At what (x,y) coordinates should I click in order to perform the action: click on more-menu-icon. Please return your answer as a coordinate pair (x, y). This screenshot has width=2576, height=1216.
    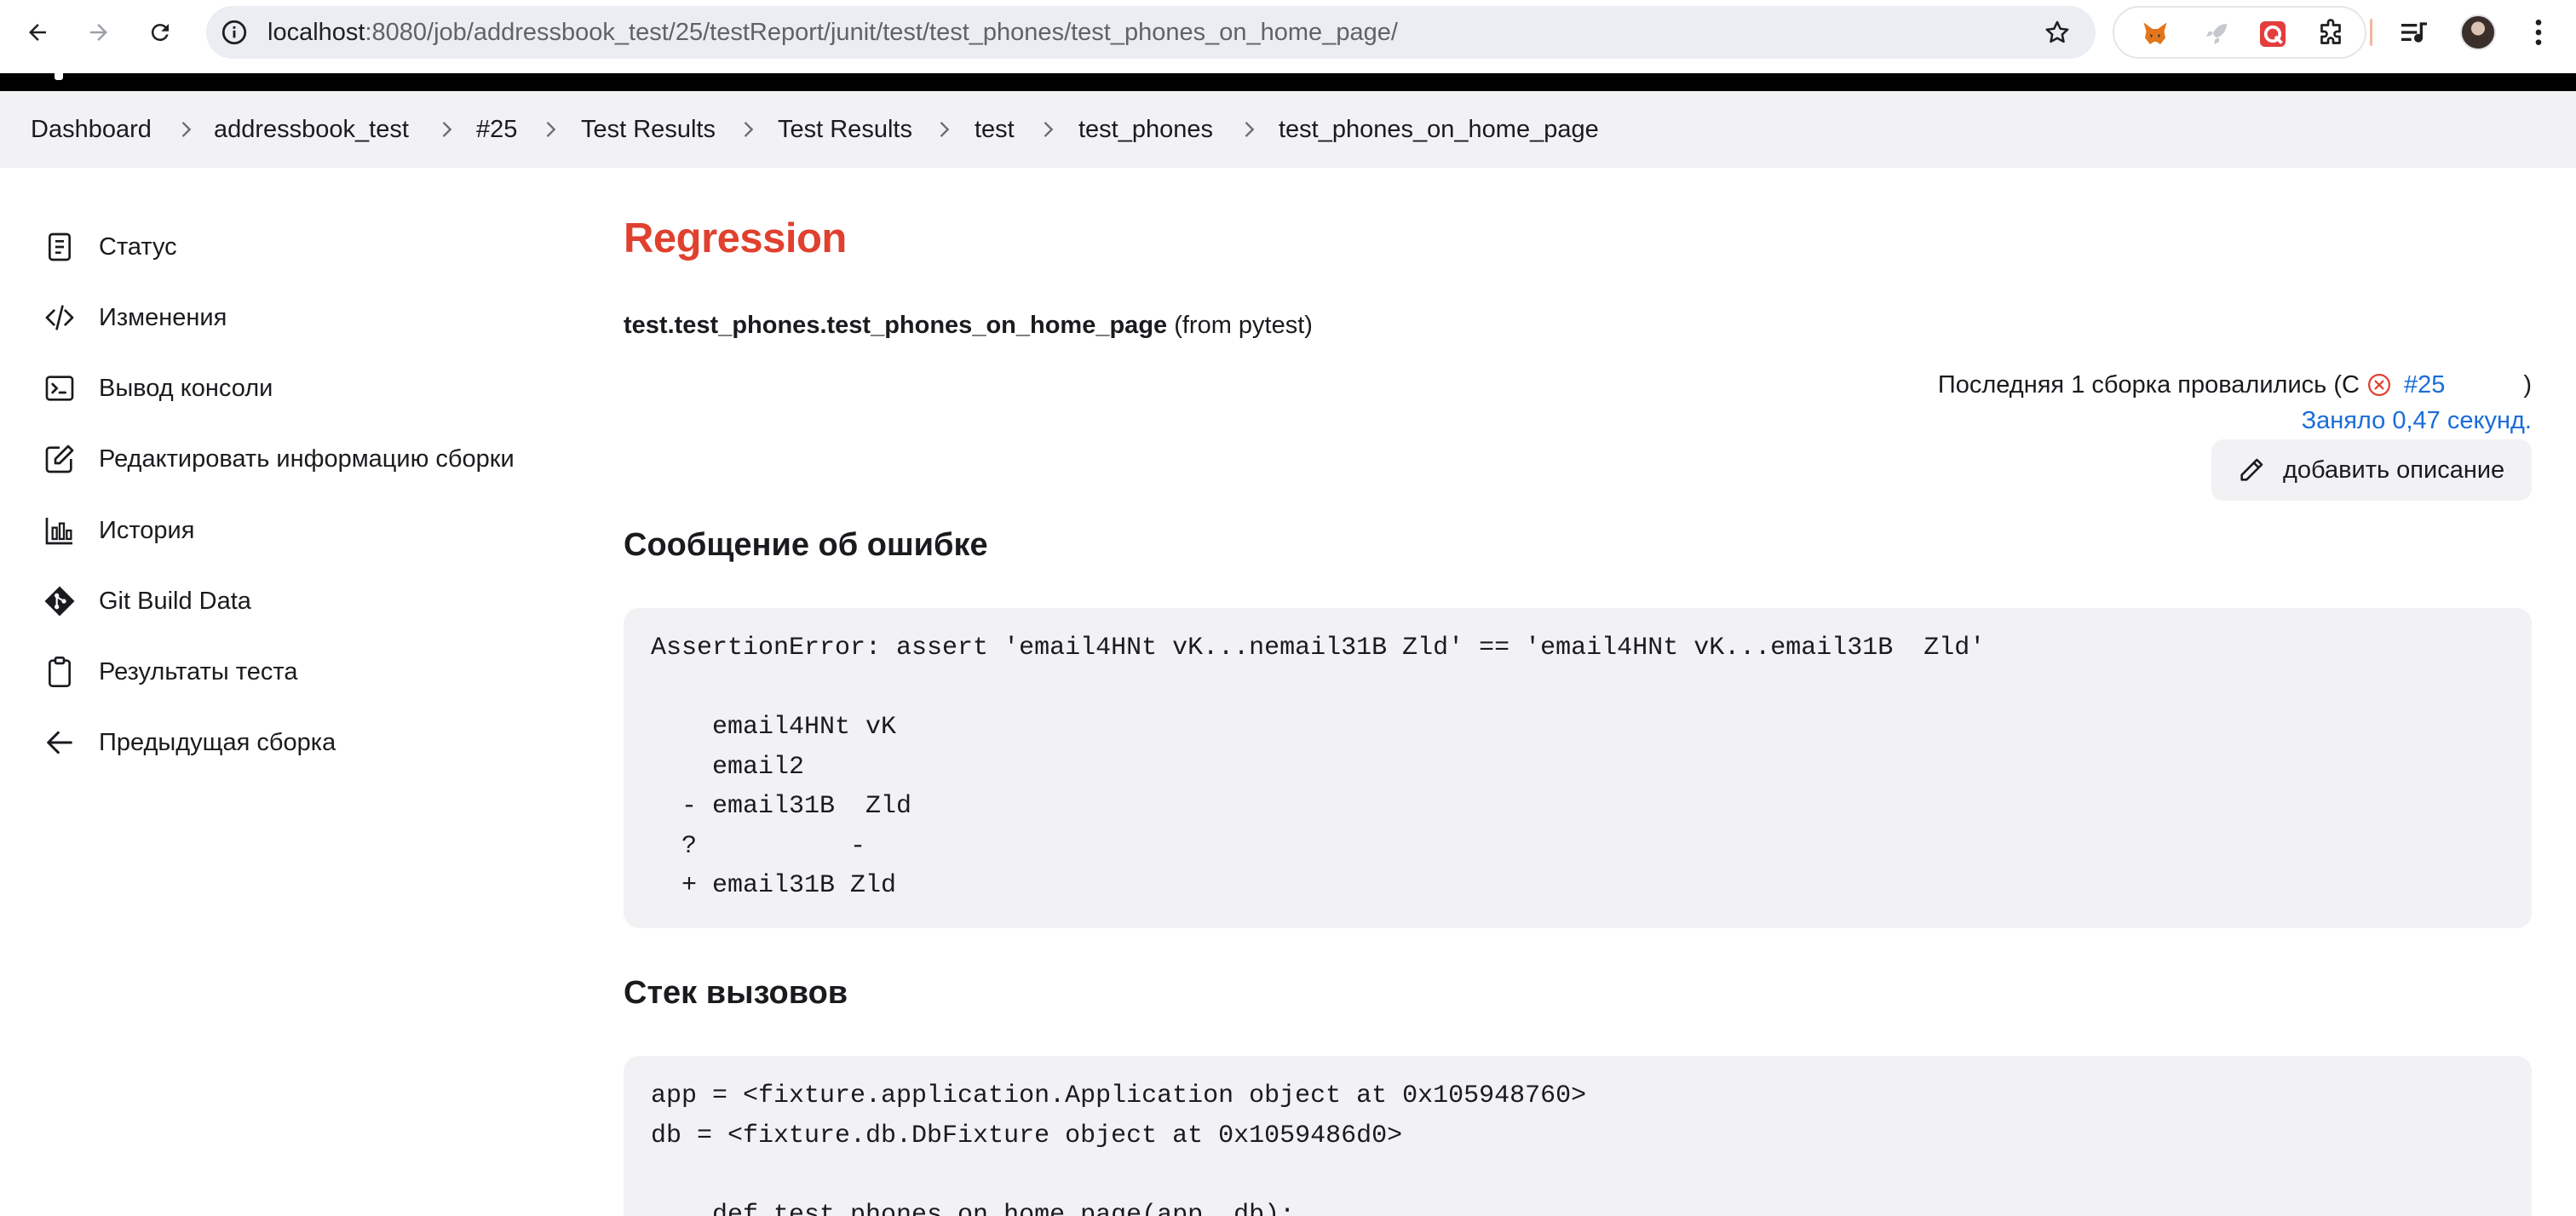
    Looking at the image, I should click on (2539, 32).